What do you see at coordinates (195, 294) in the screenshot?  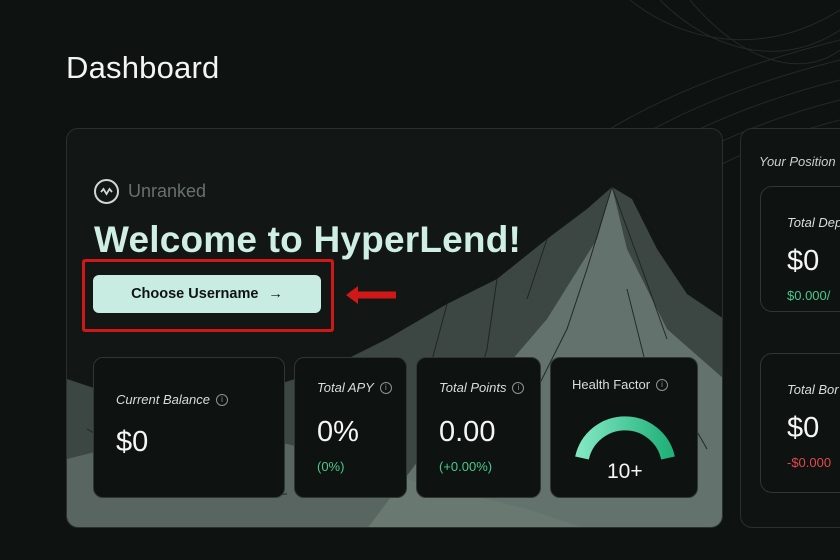 I see `choose-username-label: Choose Username` at bounding box center [195, 294].